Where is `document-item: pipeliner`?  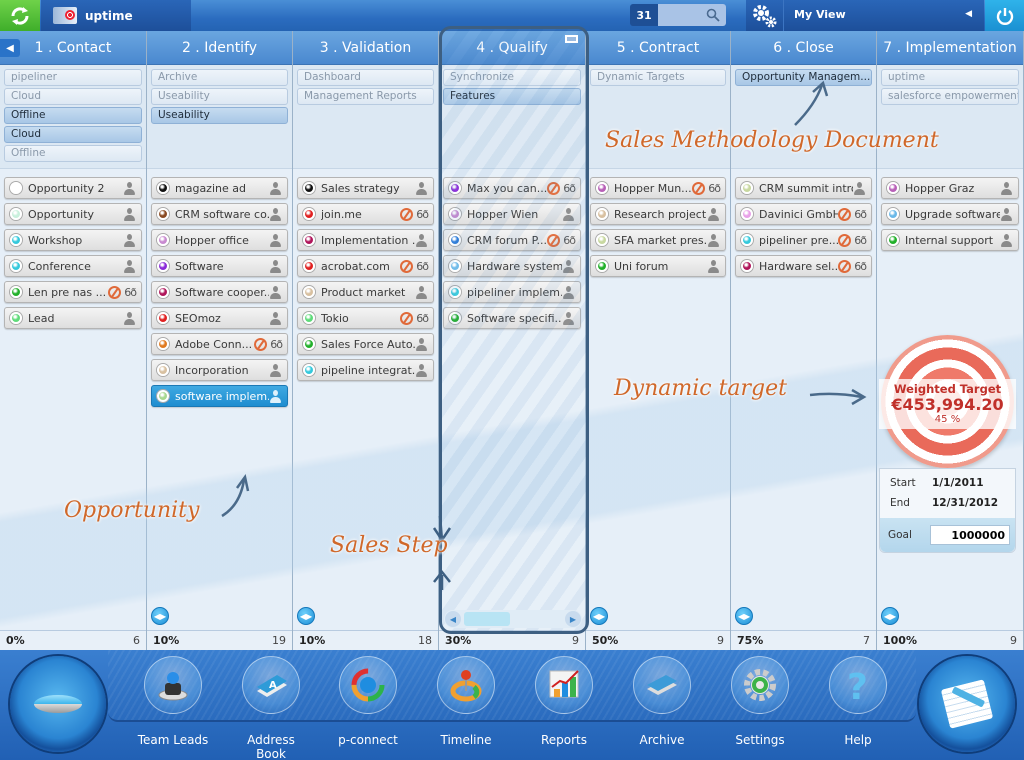
document-item: pipeliner is located at coordinates (73, 77).